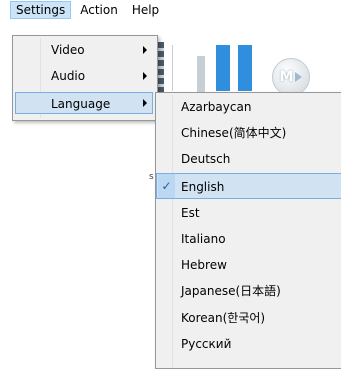 The image size is (341, 369). Describe the element at coordinates (204, 265) in the screenshot. I see `language-label: Hebrew` at that location.